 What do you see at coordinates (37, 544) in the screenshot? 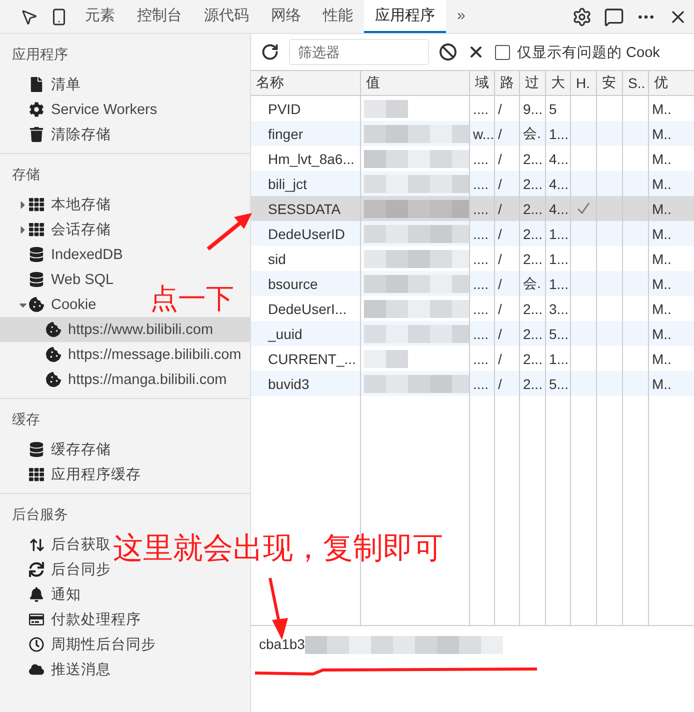
I see `arrows-icon` at bounding box center [37, 544].